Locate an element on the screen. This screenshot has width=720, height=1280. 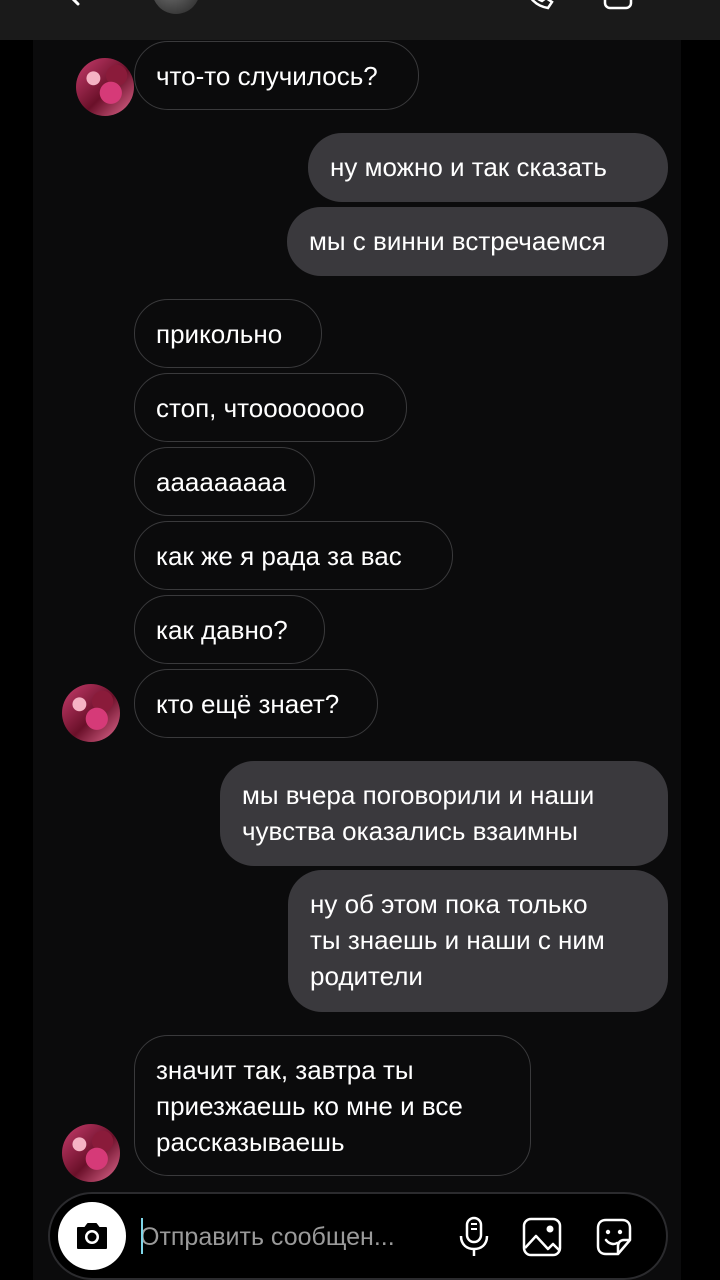
contact-avatar is located at coordinates (176, 7).